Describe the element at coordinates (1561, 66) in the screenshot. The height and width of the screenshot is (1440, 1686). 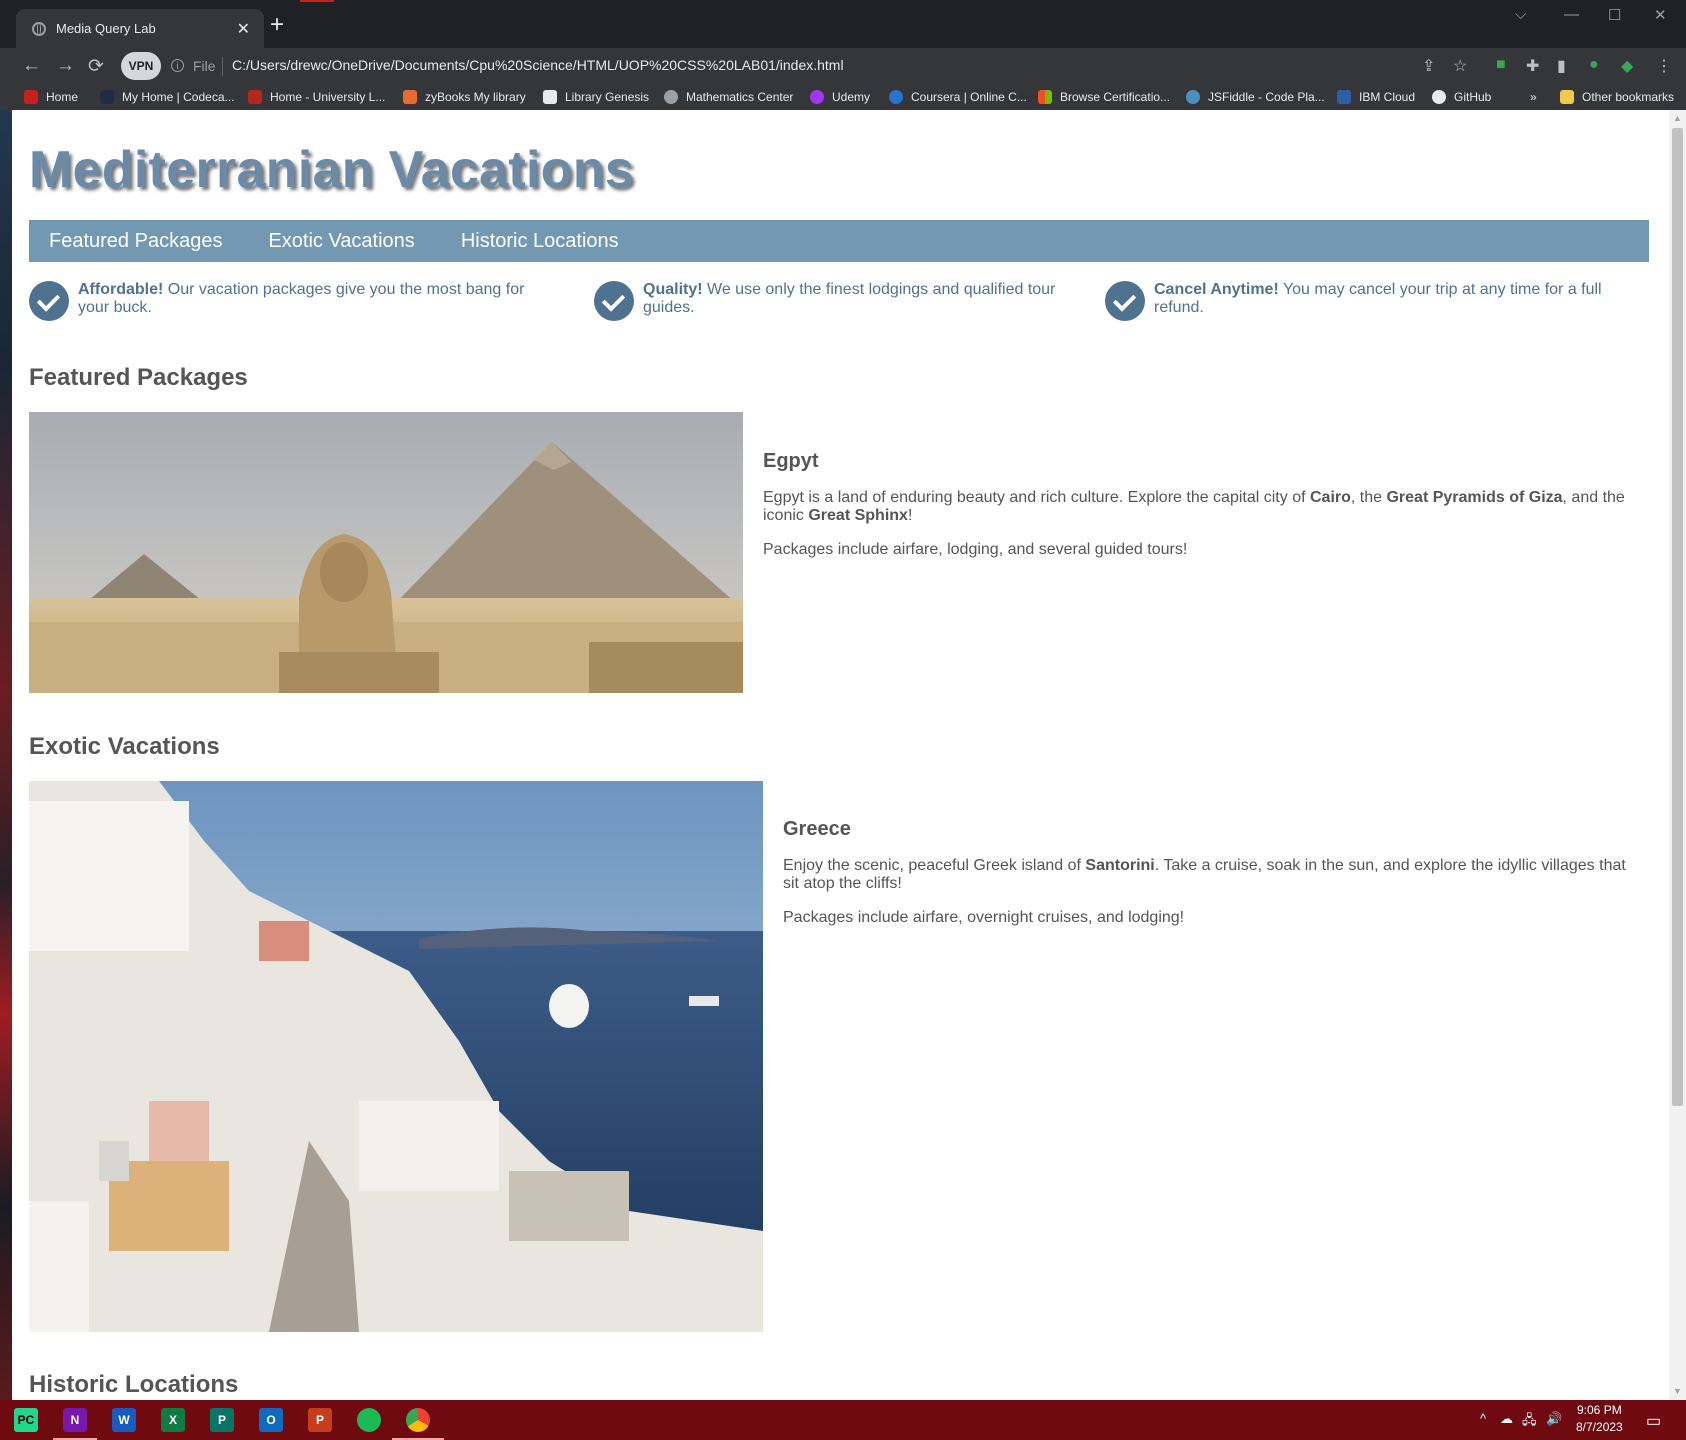
I see `side-panel-icon: ▮` at that location.